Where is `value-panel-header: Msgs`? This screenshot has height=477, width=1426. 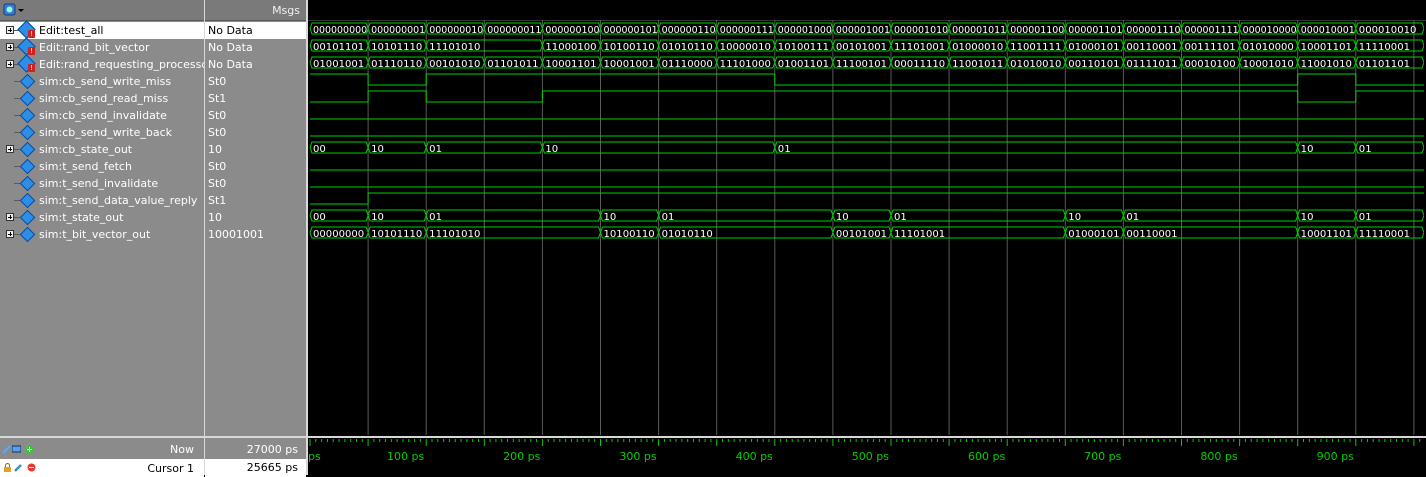 value-panel-header: Msgs is located at coordinates (255, 10).